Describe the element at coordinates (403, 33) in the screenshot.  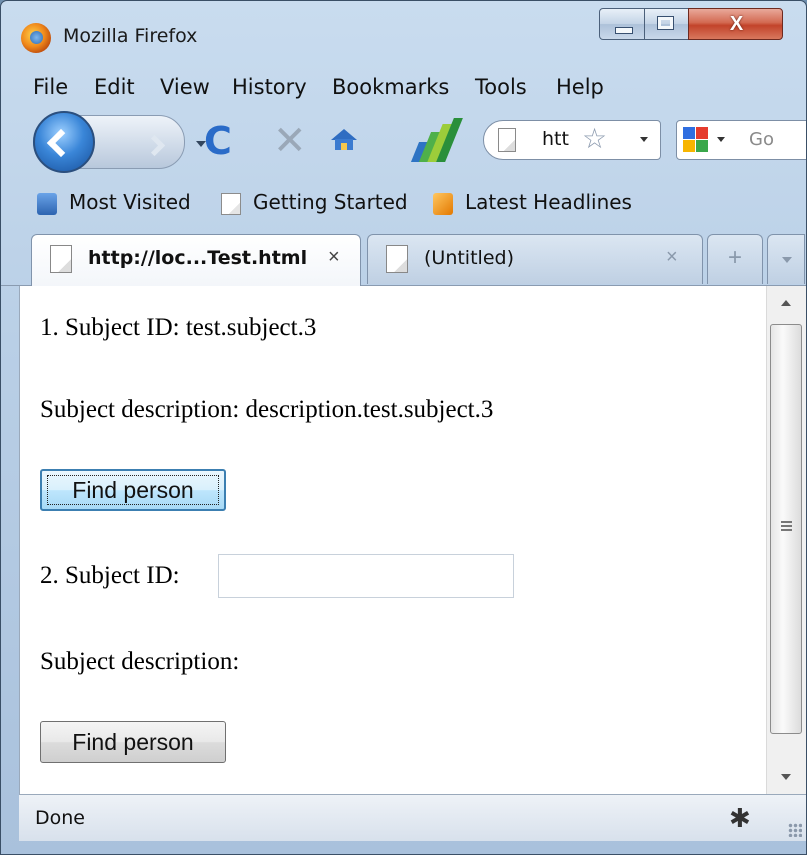
I see `title-bar: Mozilla Firefox X` at that location.